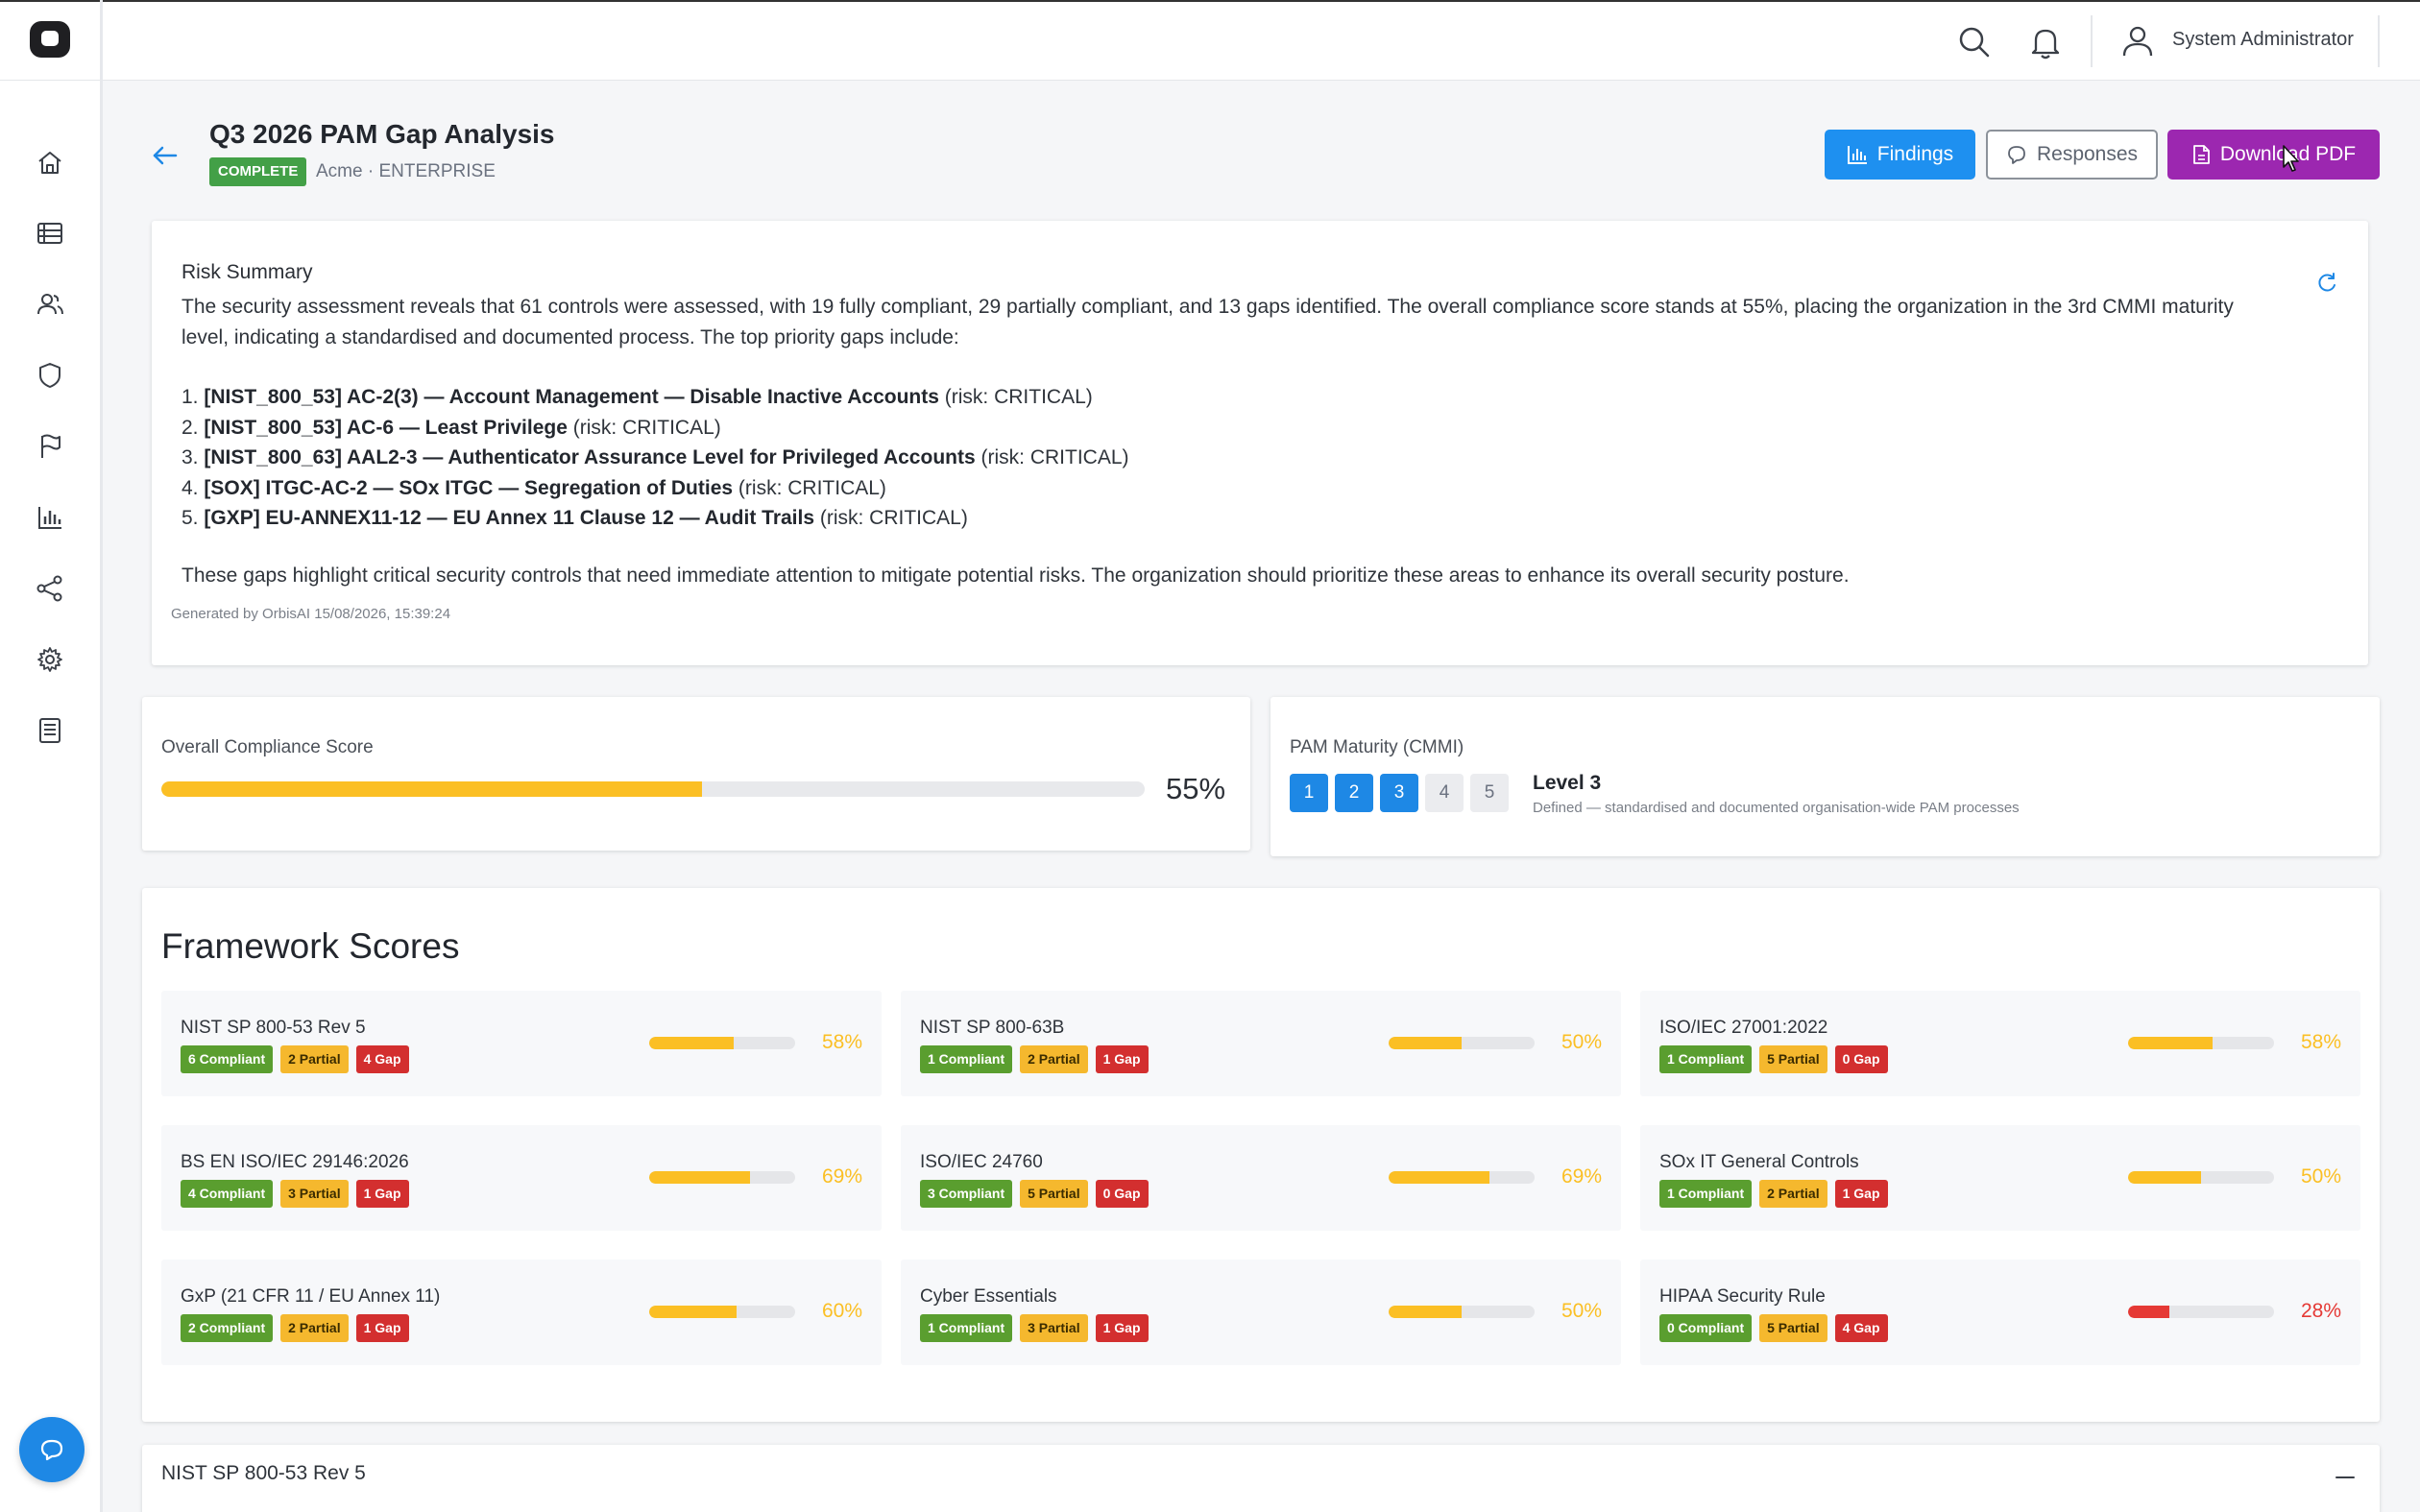 This screenshot has height=1512, width=2420. What do you see at coordinates (1568, 783) in the screenshot?
I see `maturity-level-title: Level 3` at bounding box center [1568, 783].